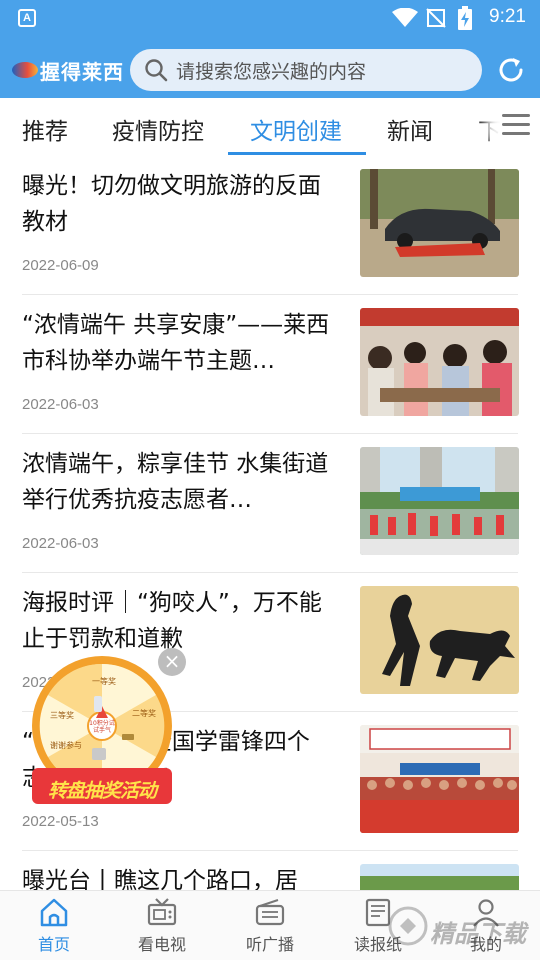  I want to click on watermark: 精品下载, so click(460, 924).